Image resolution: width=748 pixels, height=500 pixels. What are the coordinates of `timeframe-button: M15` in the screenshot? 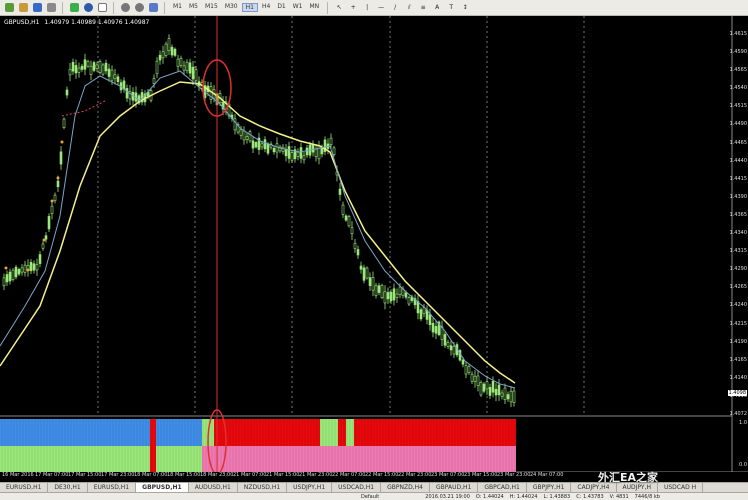 It's located at (211, 7).